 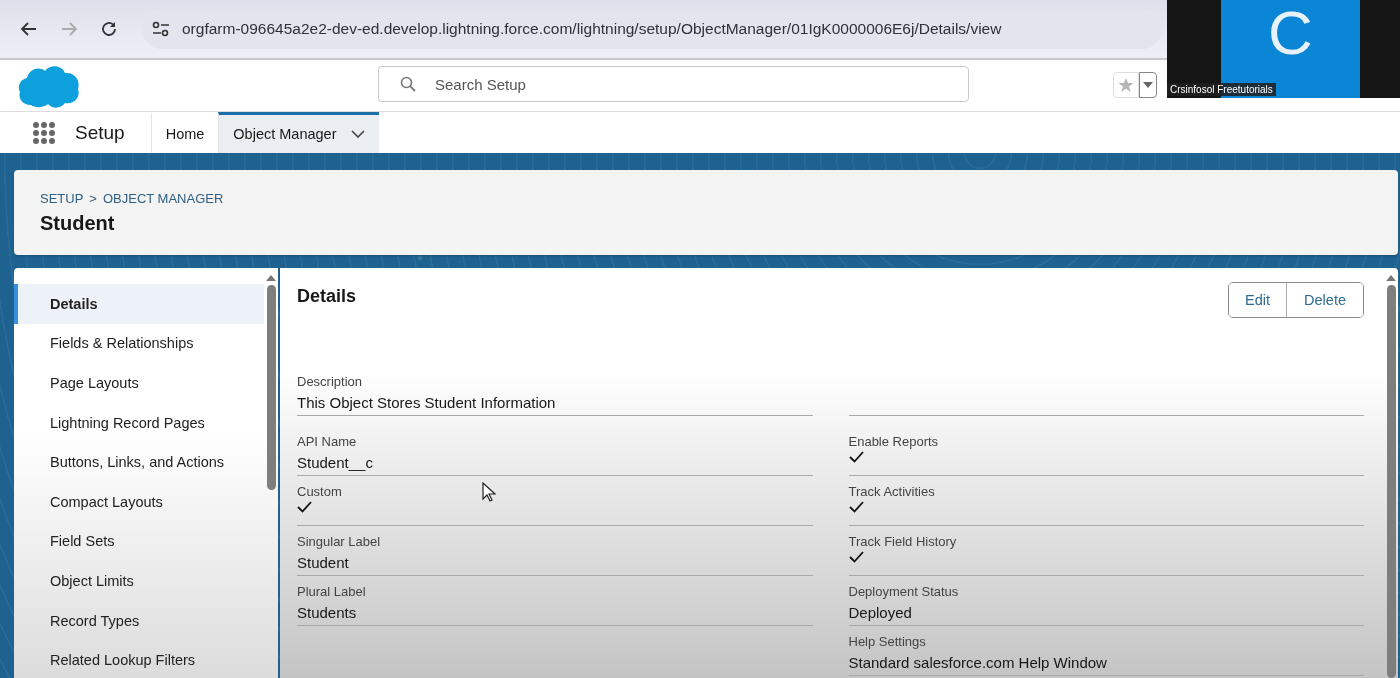 I want to click on sidebar-item: Related Lookup Filters, so click(x=139, y=659).